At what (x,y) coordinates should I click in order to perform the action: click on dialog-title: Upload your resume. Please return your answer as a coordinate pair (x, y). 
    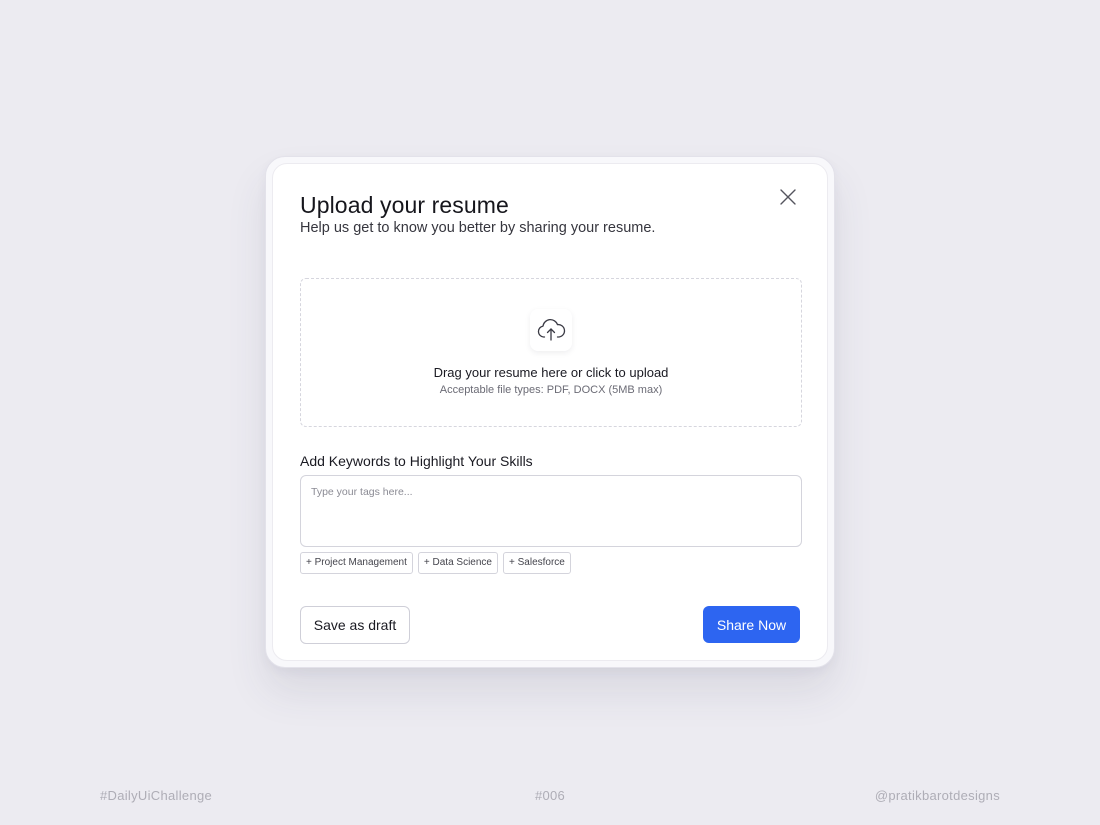
    Looking at the image, I should click on (404, 205).